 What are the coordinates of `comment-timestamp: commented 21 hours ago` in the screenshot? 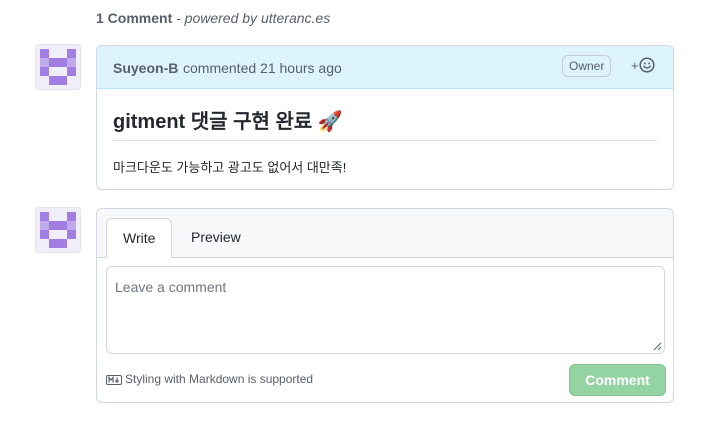 It's located at (262, 68).